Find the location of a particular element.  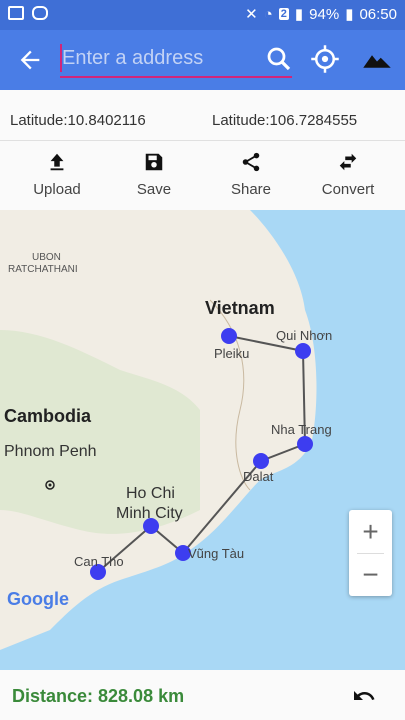

share-icon is located at coordinates (251, 162).